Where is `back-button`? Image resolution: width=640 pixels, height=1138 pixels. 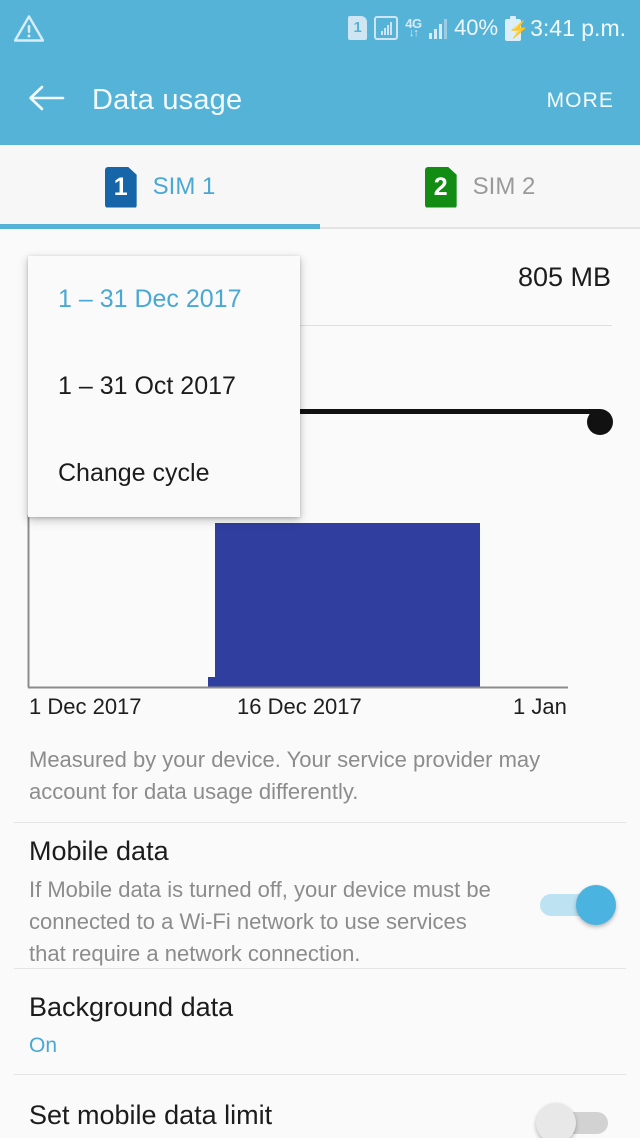
back-button is located at coordinates (46, 101).